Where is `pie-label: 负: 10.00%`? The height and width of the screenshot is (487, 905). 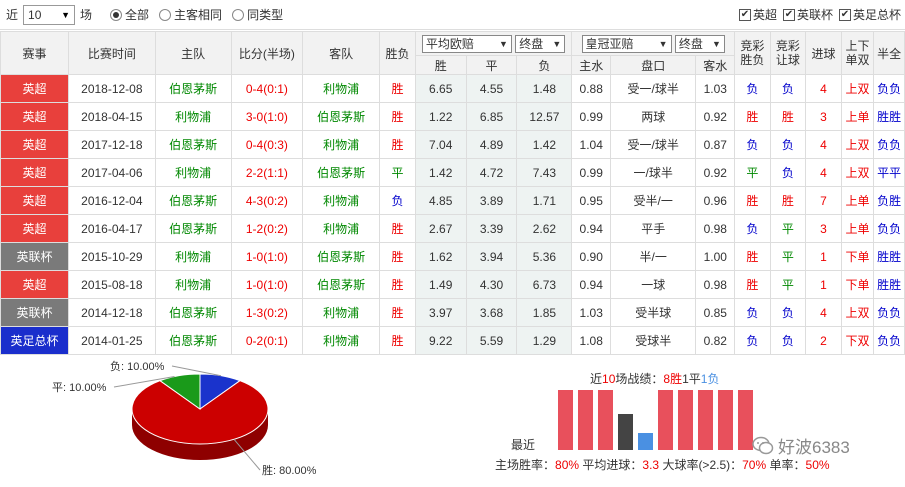
pie-label: 负: 10.00% is located at coordinates (137, 366).